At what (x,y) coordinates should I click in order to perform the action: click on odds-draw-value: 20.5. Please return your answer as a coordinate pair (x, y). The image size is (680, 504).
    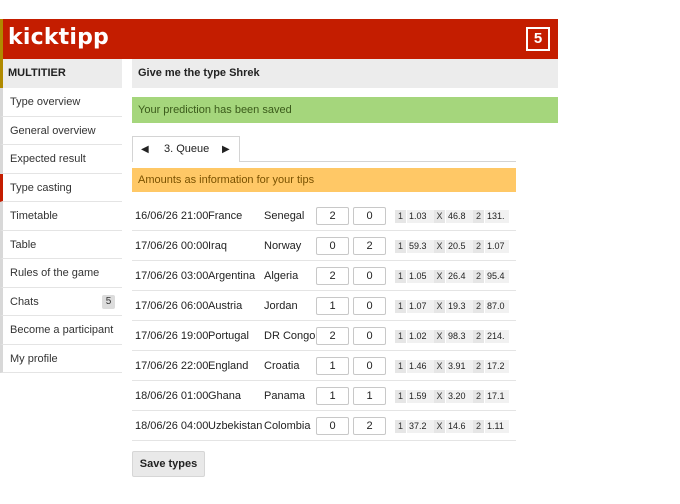
    Looking at the image, I should click on (460, 246).